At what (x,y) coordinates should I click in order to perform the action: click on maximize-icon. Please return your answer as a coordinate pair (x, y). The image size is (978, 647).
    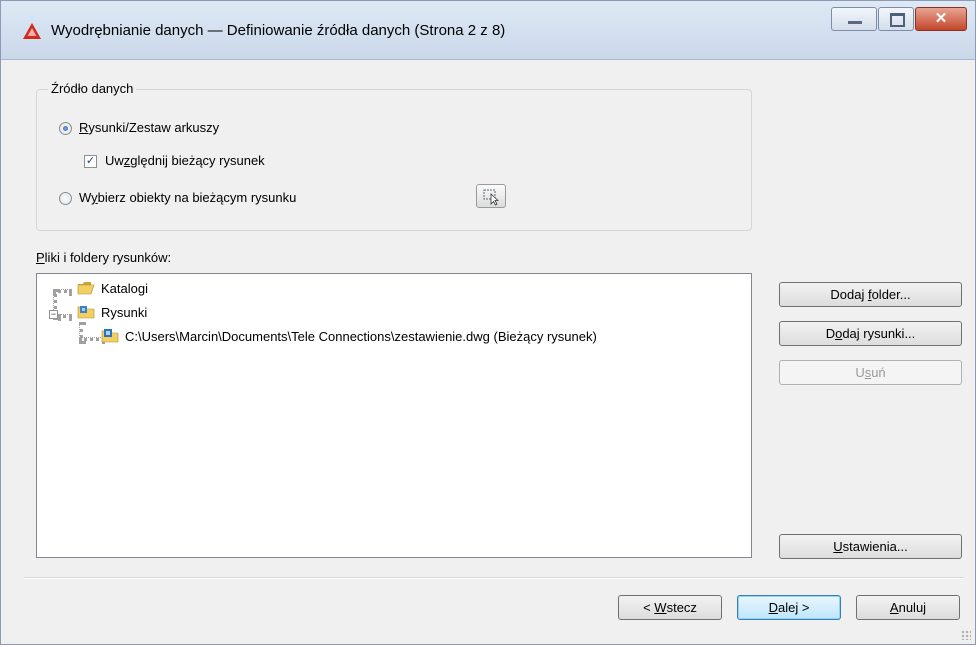
    Looking at the image, I should click on (897, 20).